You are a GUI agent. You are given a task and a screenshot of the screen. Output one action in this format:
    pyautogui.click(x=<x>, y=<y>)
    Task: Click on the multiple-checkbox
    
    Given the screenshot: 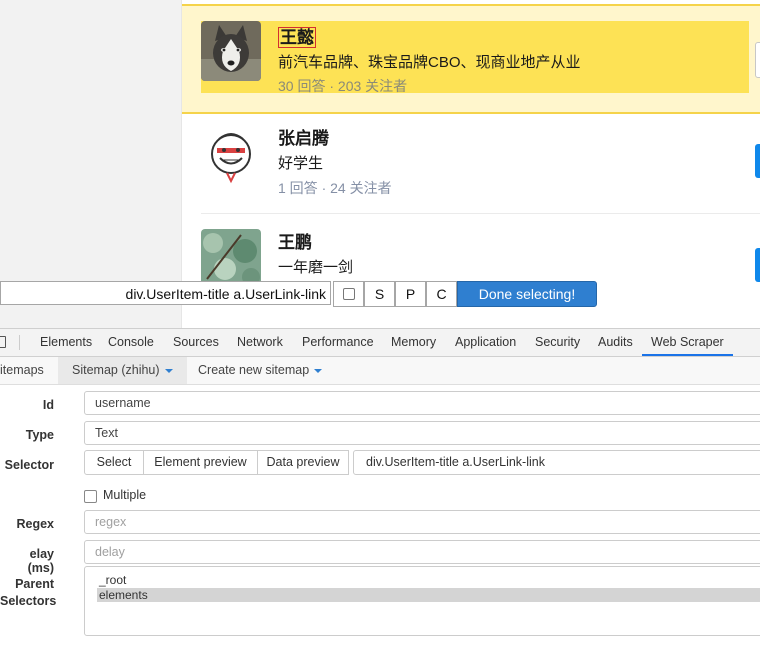 What is the action you would take?
    pyautogui.click(x=90, y=496)
    